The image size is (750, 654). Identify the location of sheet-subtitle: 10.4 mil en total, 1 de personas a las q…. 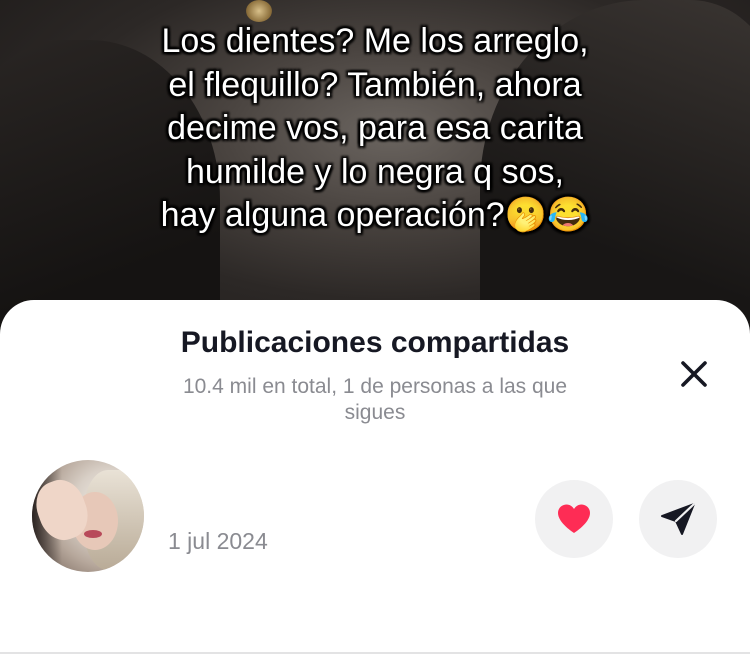
(375, 399).